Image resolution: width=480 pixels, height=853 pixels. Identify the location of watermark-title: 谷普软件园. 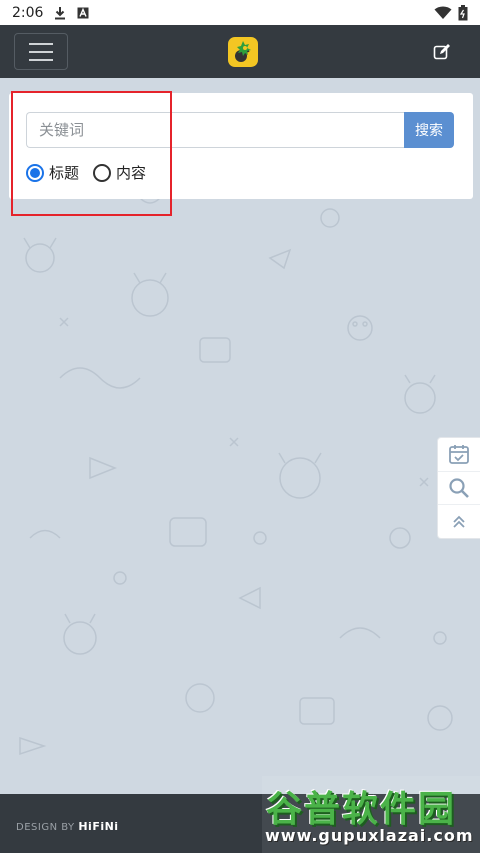
(361, 809).